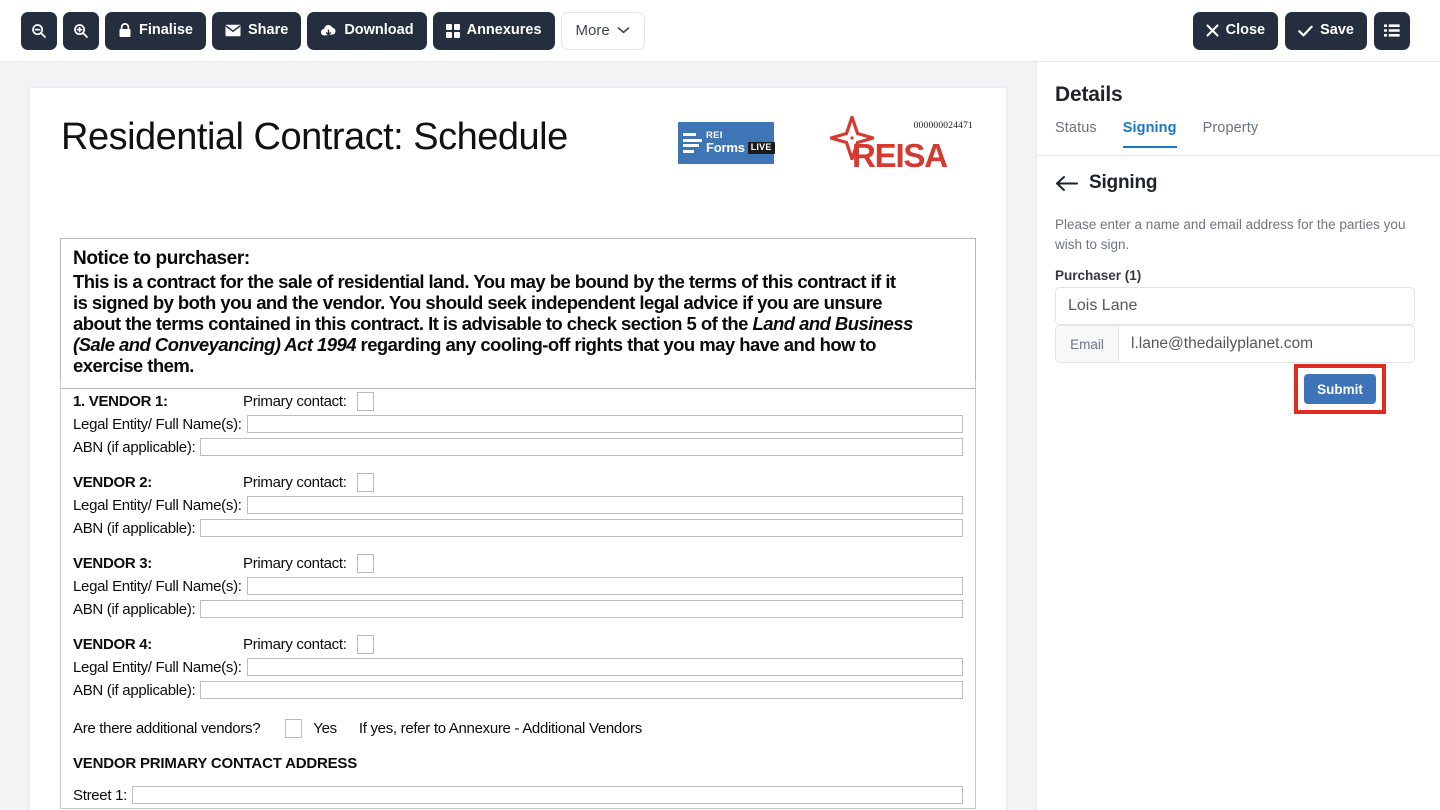 The height and width of the screenshot is (810, 1440). What do you see at coordinates (1305, 31) in the screenshot?
I see `check-icon` at bounding box center [1305, 31].